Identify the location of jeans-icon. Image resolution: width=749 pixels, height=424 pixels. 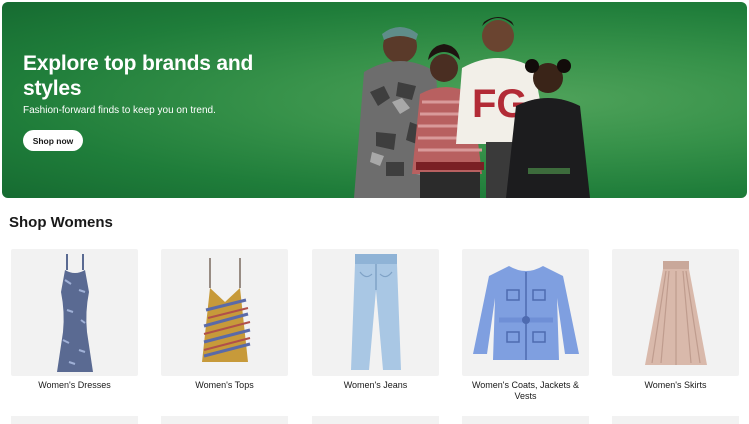
(375, 312).